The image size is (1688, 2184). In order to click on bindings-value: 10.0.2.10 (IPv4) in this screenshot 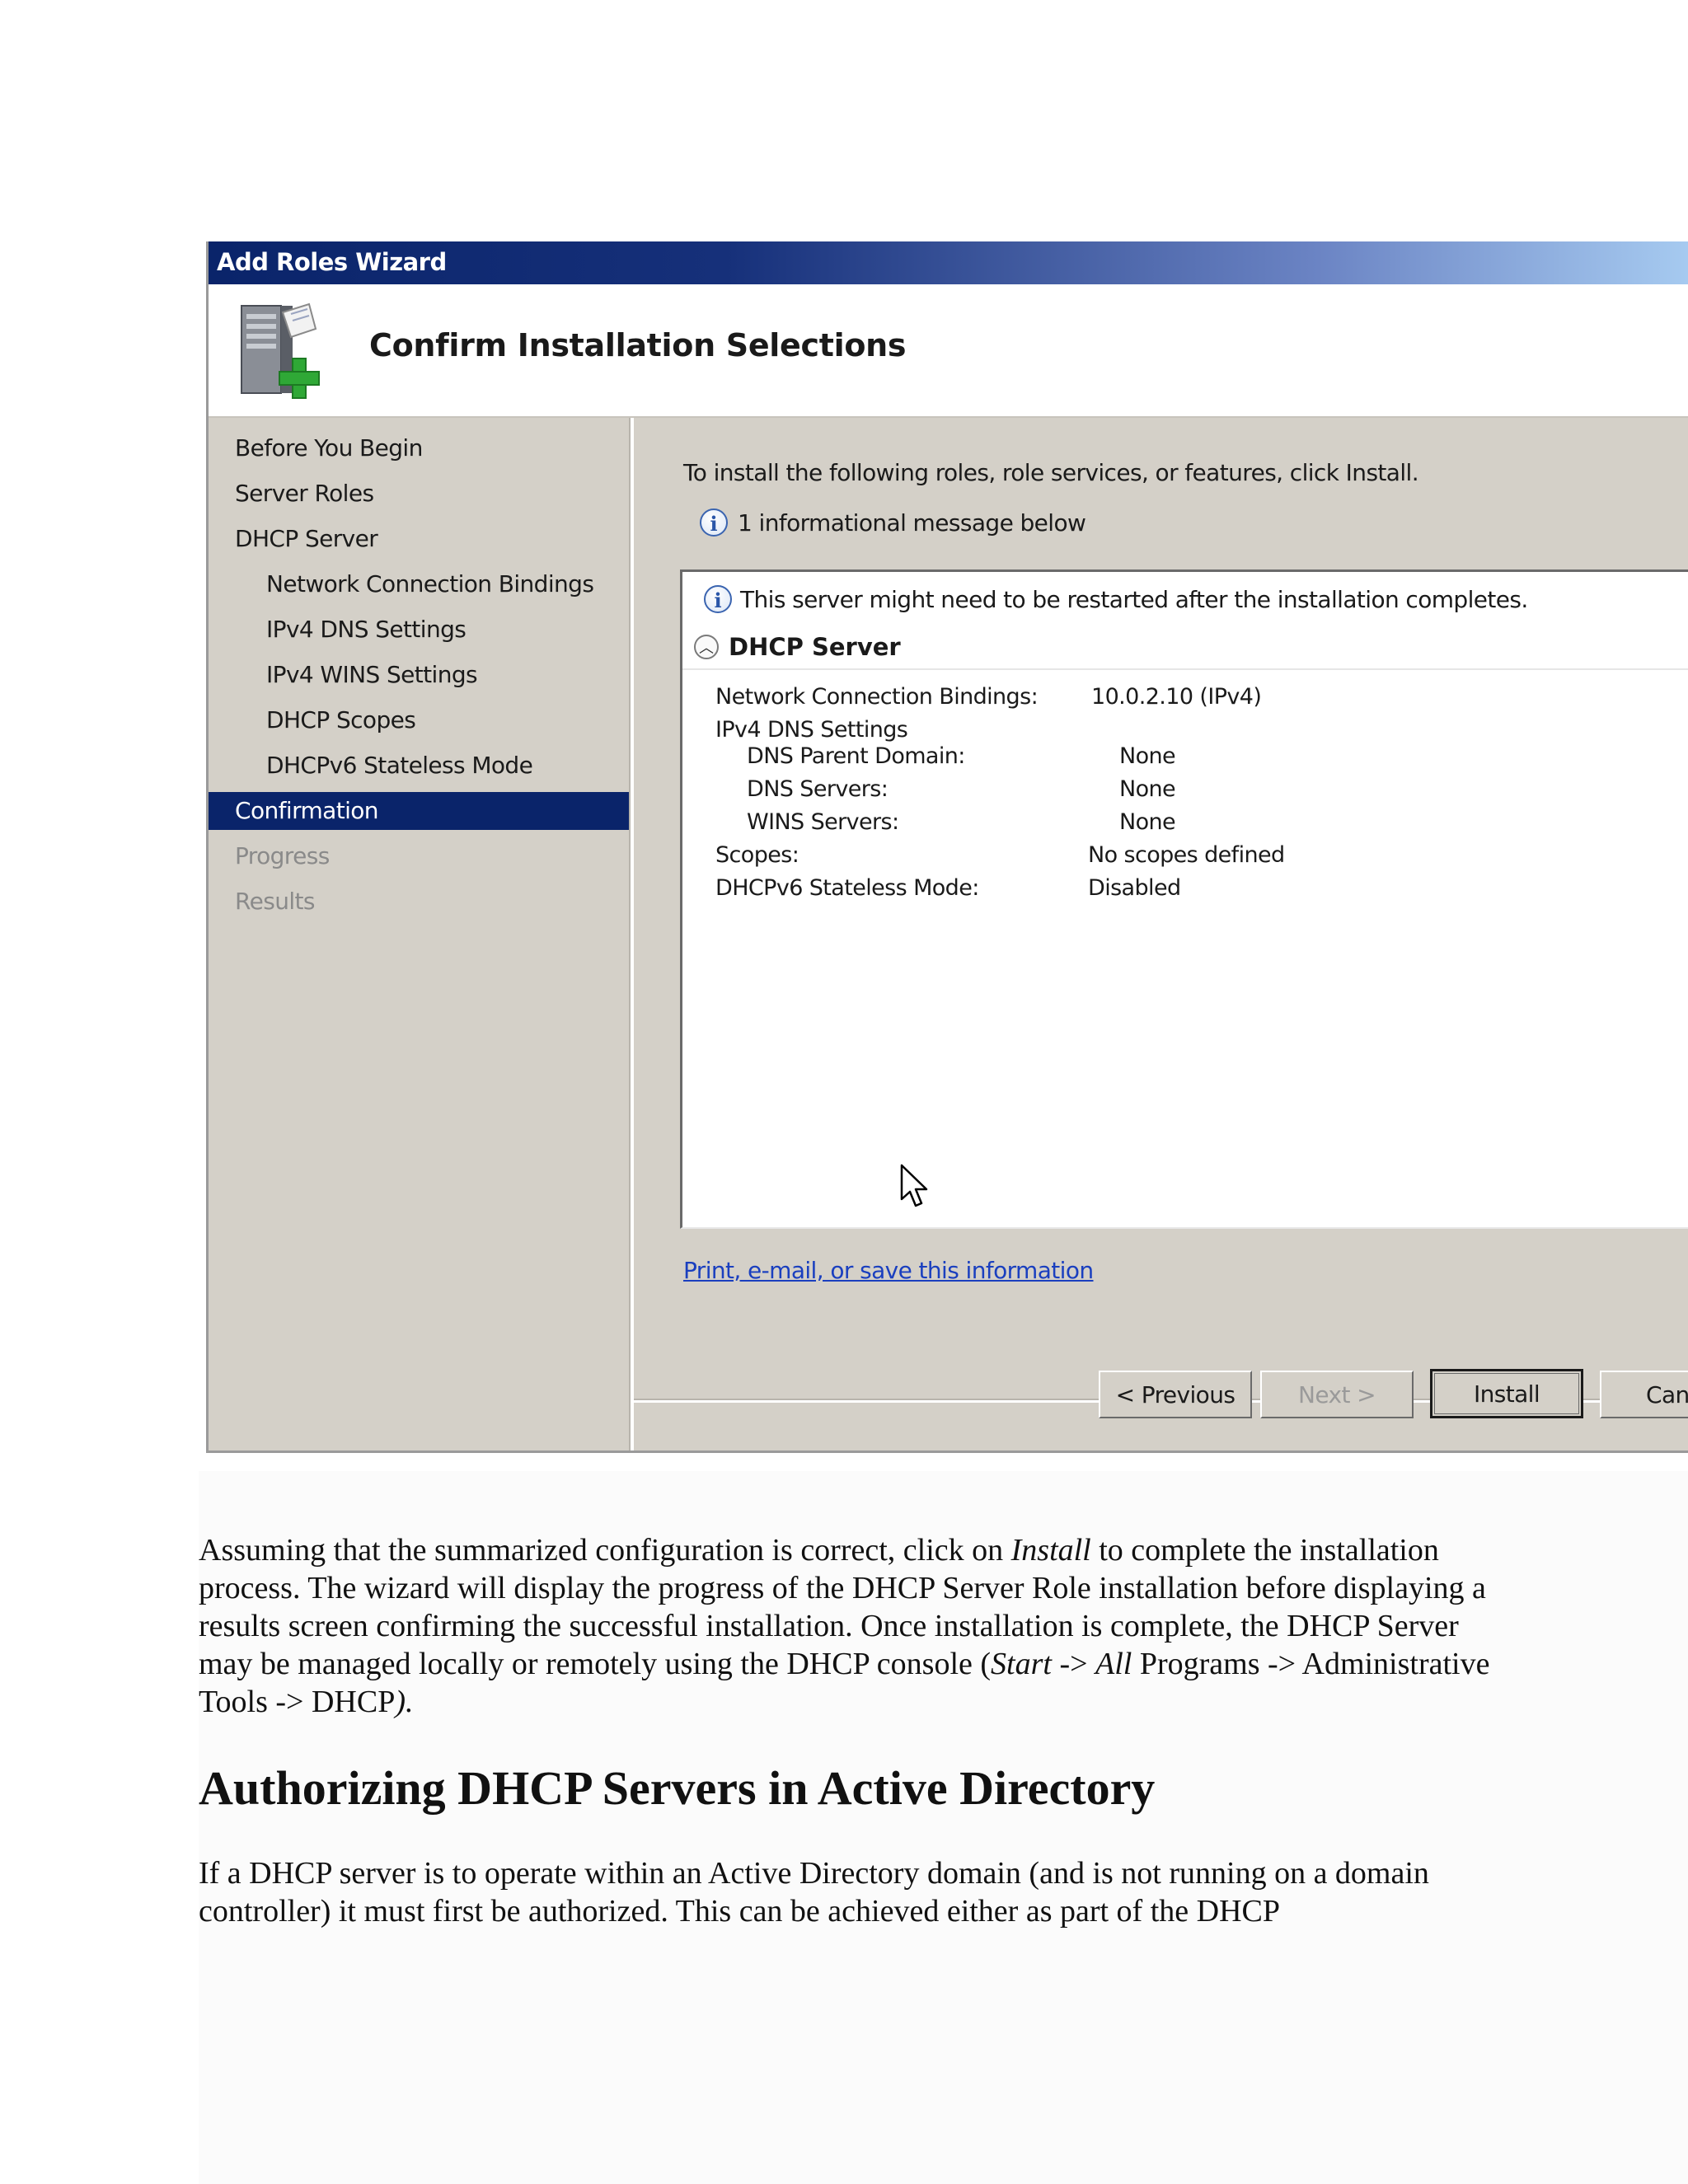, I will do `click(1177, 697)`.